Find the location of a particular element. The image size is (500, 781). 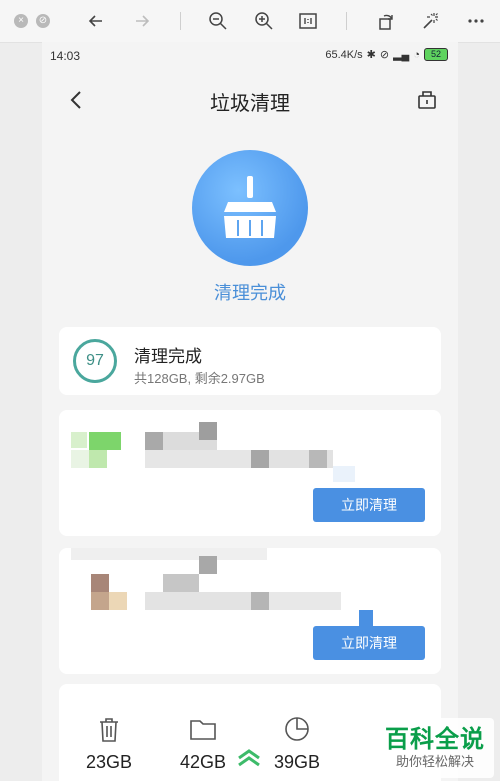

stat-value: 23GB is located at coordinates (109, 762).